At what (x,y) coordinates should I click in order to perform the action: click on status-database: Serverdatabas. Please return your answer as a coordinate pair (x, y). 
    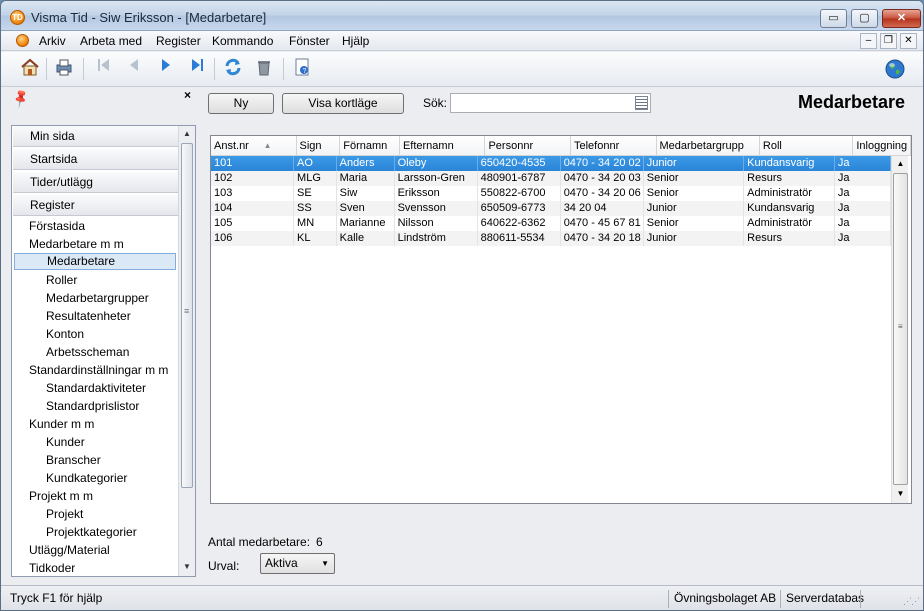
    Looking at the image, I should click on (825, 598).